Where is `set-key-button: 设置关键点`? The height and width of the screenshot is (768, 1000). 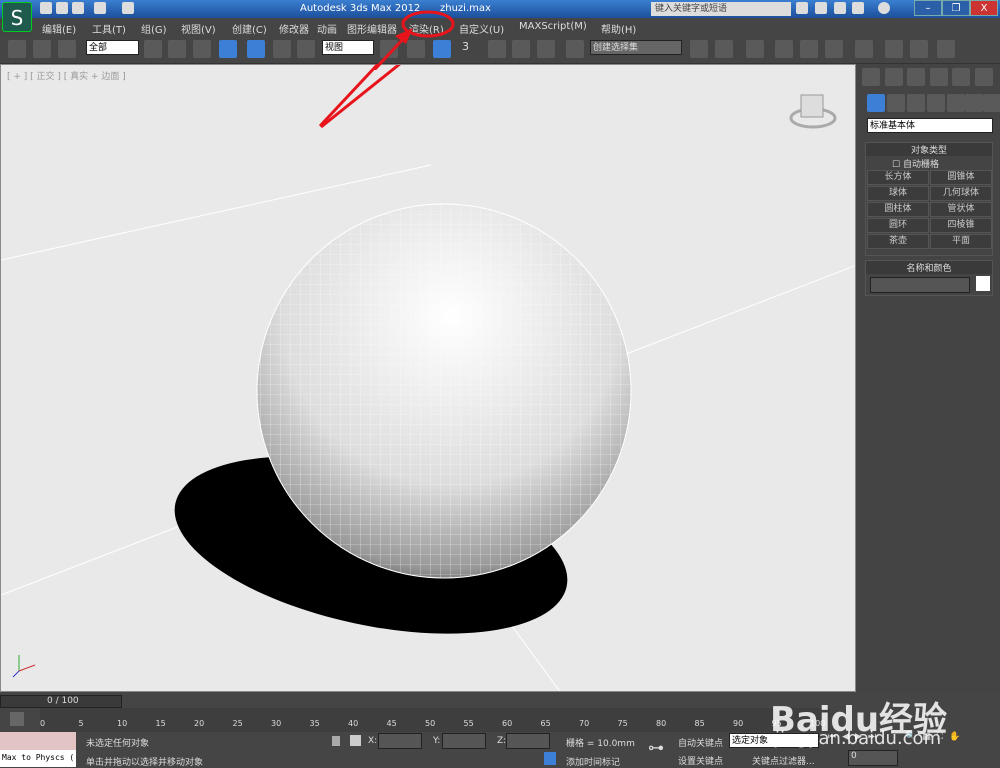
set-key-button: 设置关键点 is located at coordinates (700, 760).